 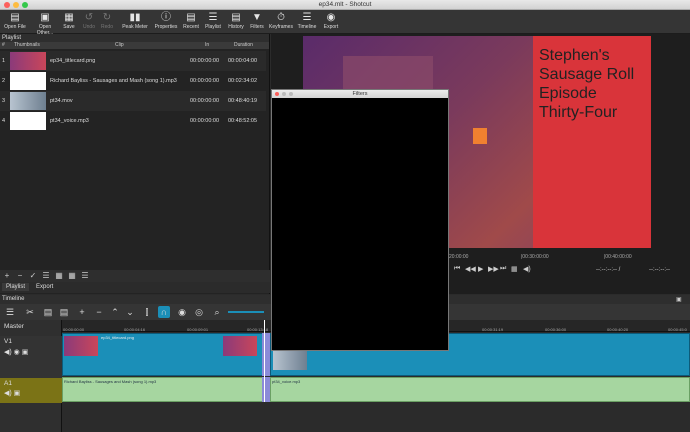 I want to click on scene-character, so click(x=480, y=136).